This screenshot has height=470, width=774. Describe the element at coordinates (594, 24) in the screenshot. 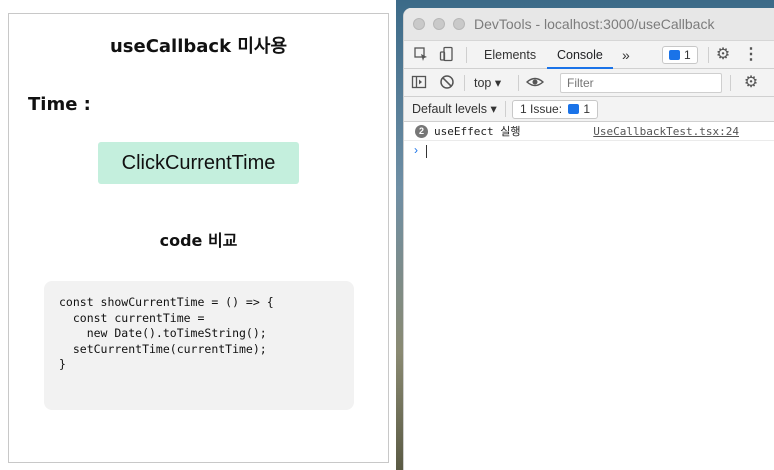

I see `window-title: DevTools - localhost:3000/useCallback` at that location.